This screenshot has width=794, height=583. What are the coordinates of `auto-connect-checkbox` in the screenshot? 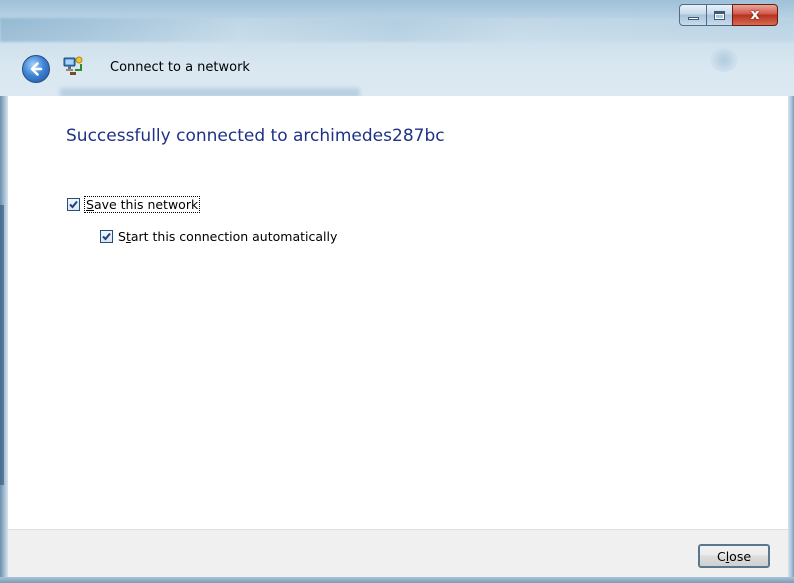 It's located at (106, 236).